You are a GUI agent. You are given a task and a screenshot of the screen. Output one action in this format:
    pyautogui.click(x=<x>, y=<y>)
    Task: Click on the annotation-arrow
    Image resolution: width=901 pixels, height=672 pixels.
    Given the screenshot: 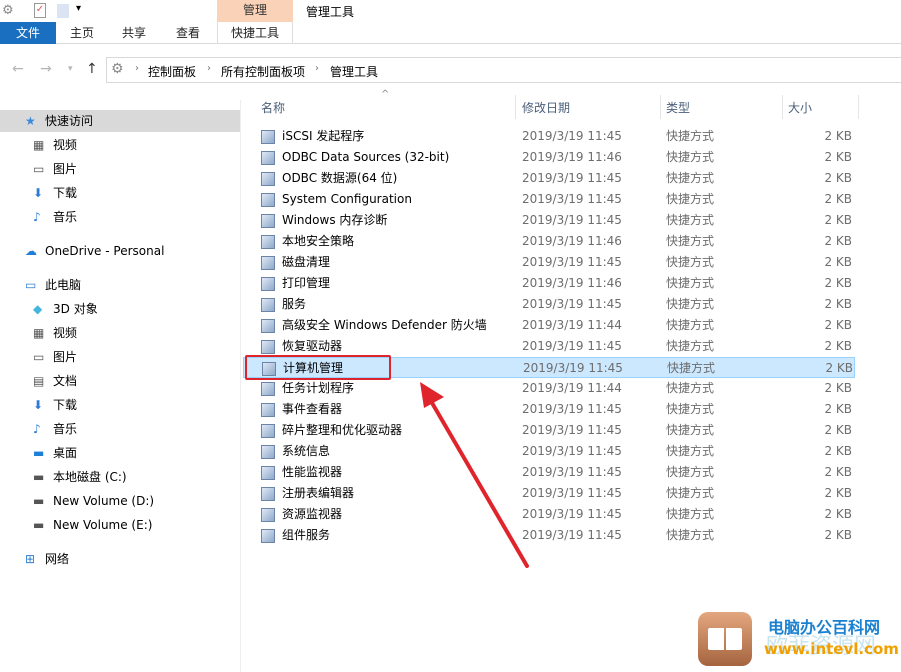 What is the action you would take?
    pyautogui.click(x=474, y=475)
    